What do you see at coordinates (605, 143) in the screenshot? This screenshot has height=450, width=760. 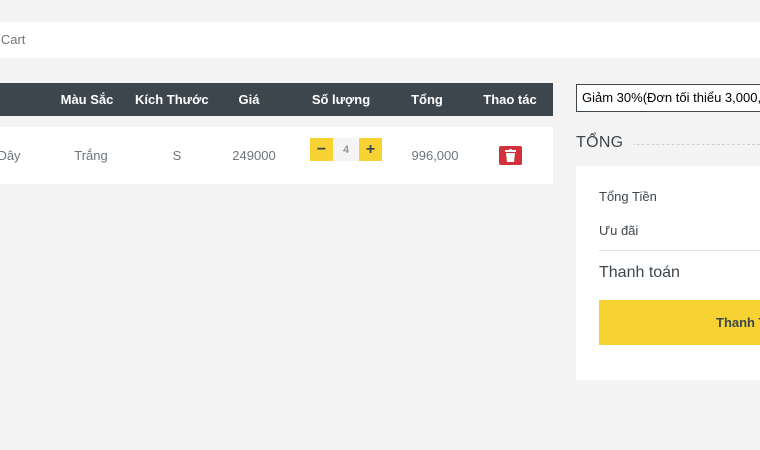 I see `summary-title: TỔNG` at bounding box center [605, 143].